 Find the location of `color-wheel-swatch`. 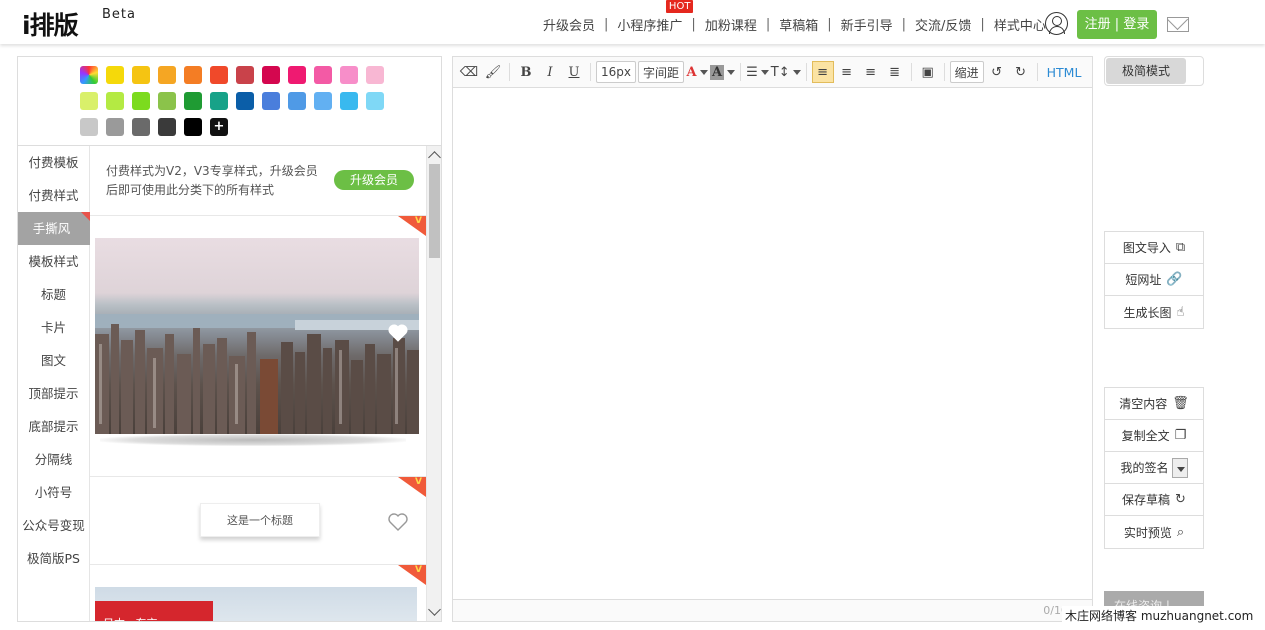

color-wheel-swatch is located at coordinates (89, 75).